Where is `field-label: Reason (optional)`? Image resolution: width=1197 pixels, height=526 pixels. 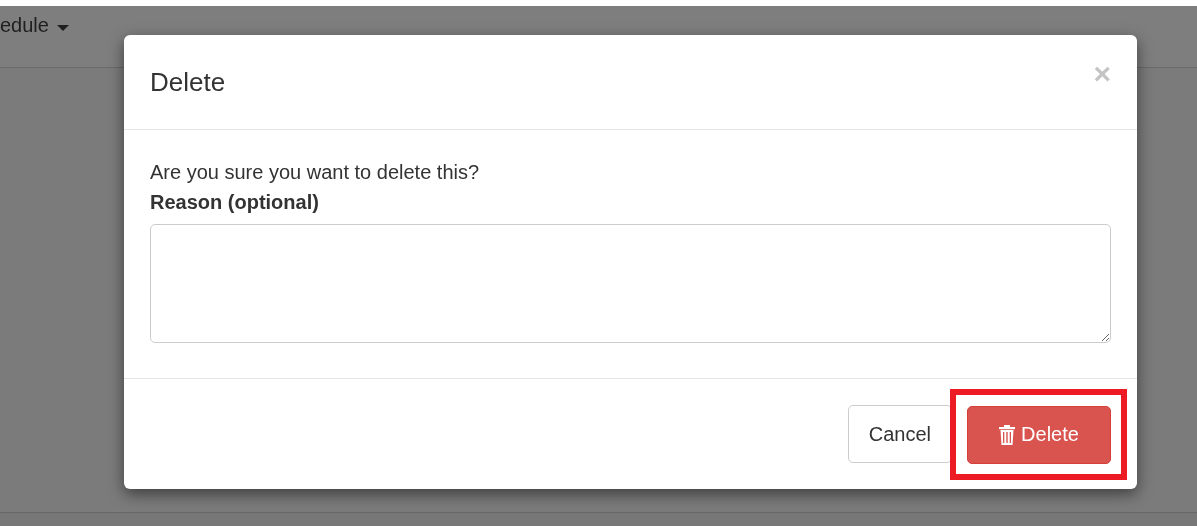 field-label: Reason (optional) is located at coordinates (235, 202).